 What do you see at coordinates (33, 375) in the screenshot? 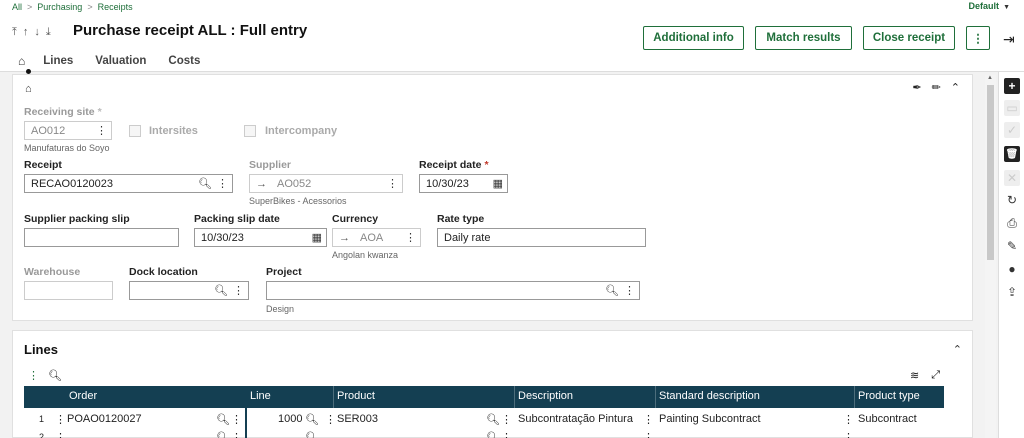
I see `grid-menu-icon: ⋮` at bounding box center [33, 375].